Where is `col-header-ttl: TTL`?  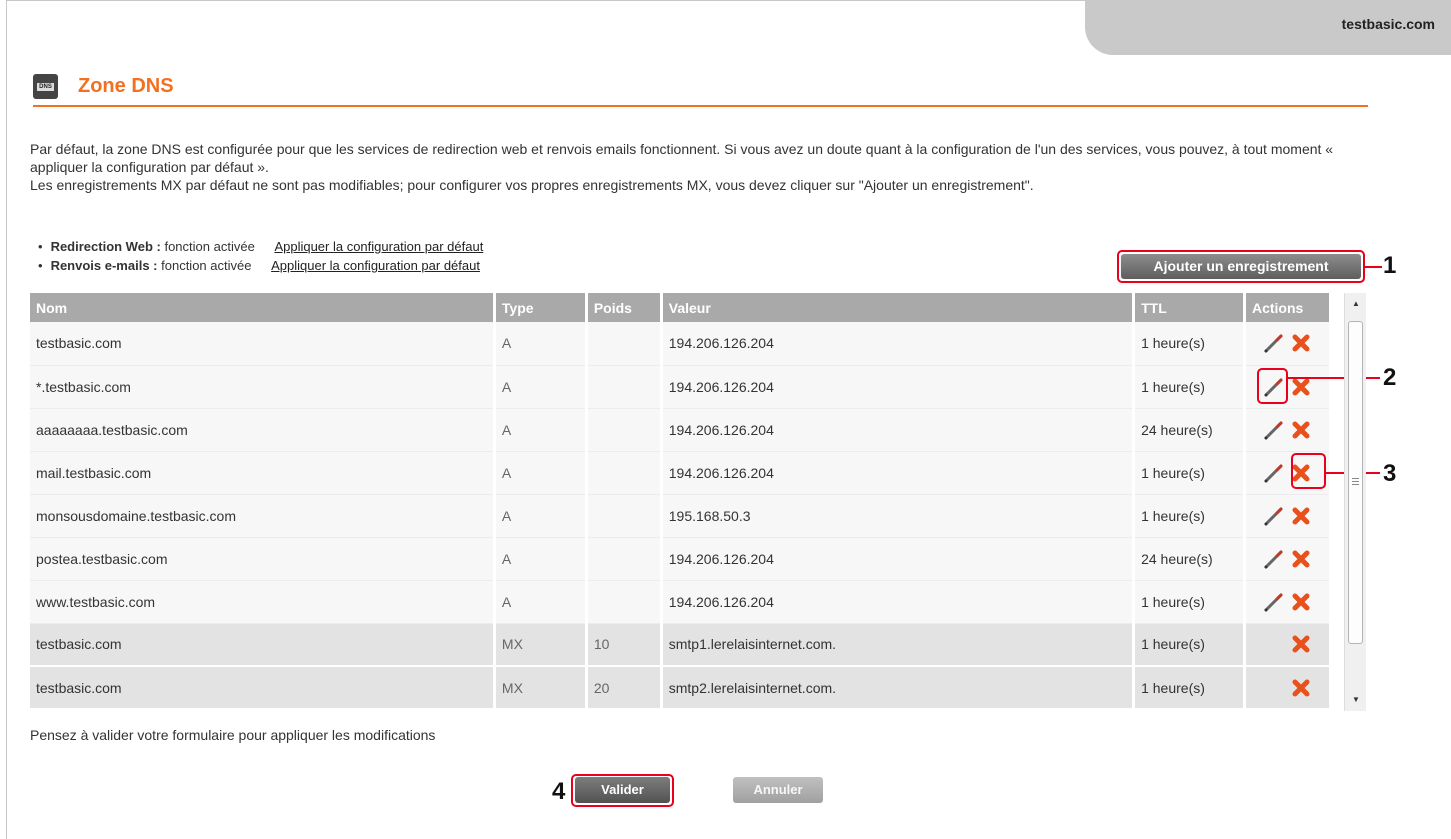
col-header-ttl: TTL is located at coordinates (1189, 307).